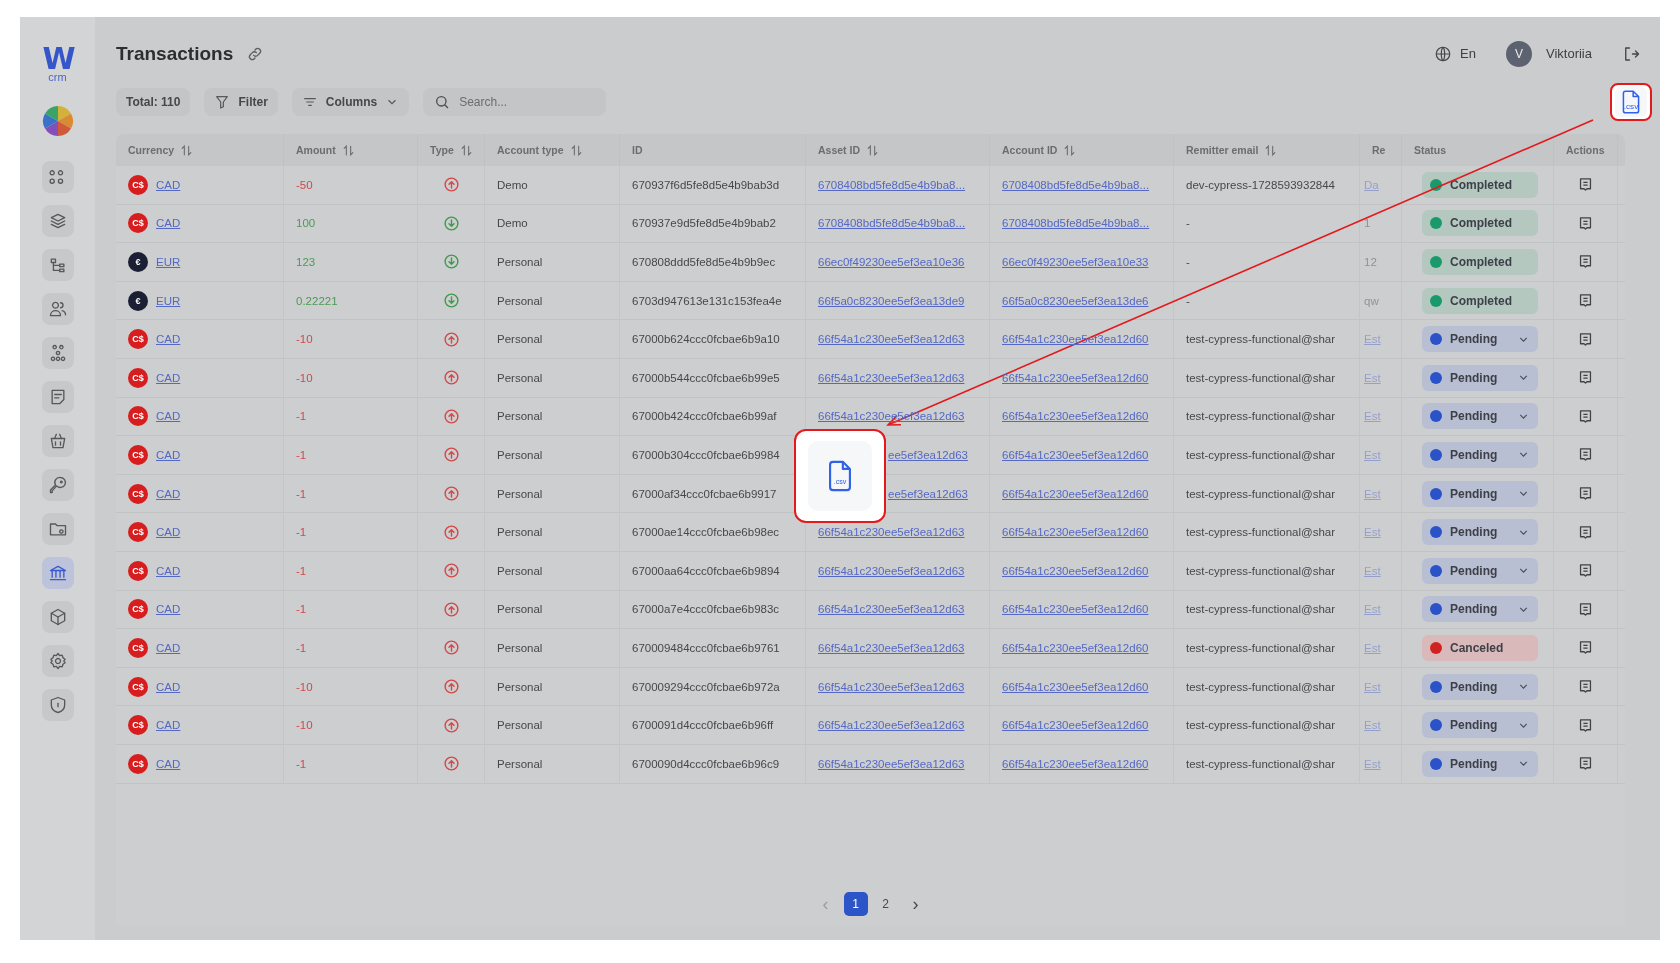  I want to click on status-chip: Canceled, so click(1480, 647).